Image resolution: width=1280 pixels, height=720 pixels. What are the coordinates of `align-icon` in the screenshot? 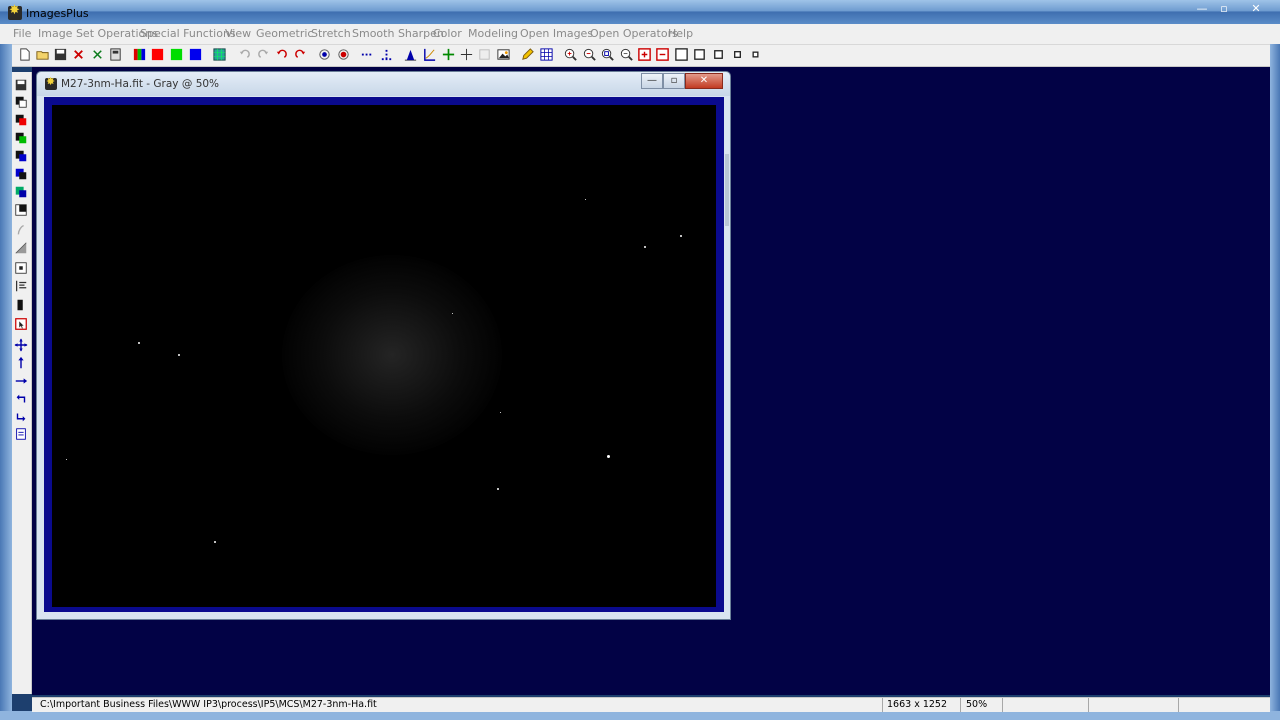 It's located at (21, 286).